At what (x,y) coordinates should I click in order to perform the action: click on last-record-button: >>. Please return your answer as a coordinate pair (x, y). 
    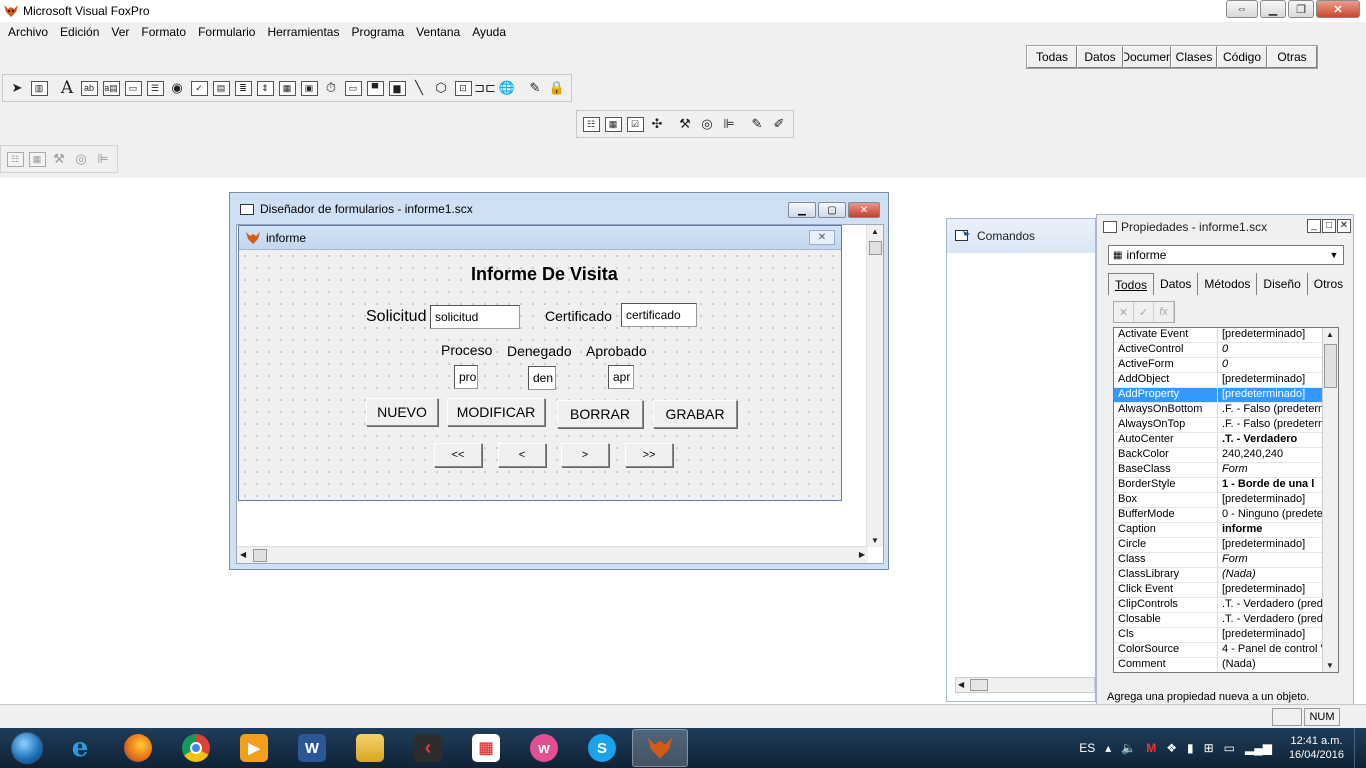
    Looking at the image, I should click on (649, 455).